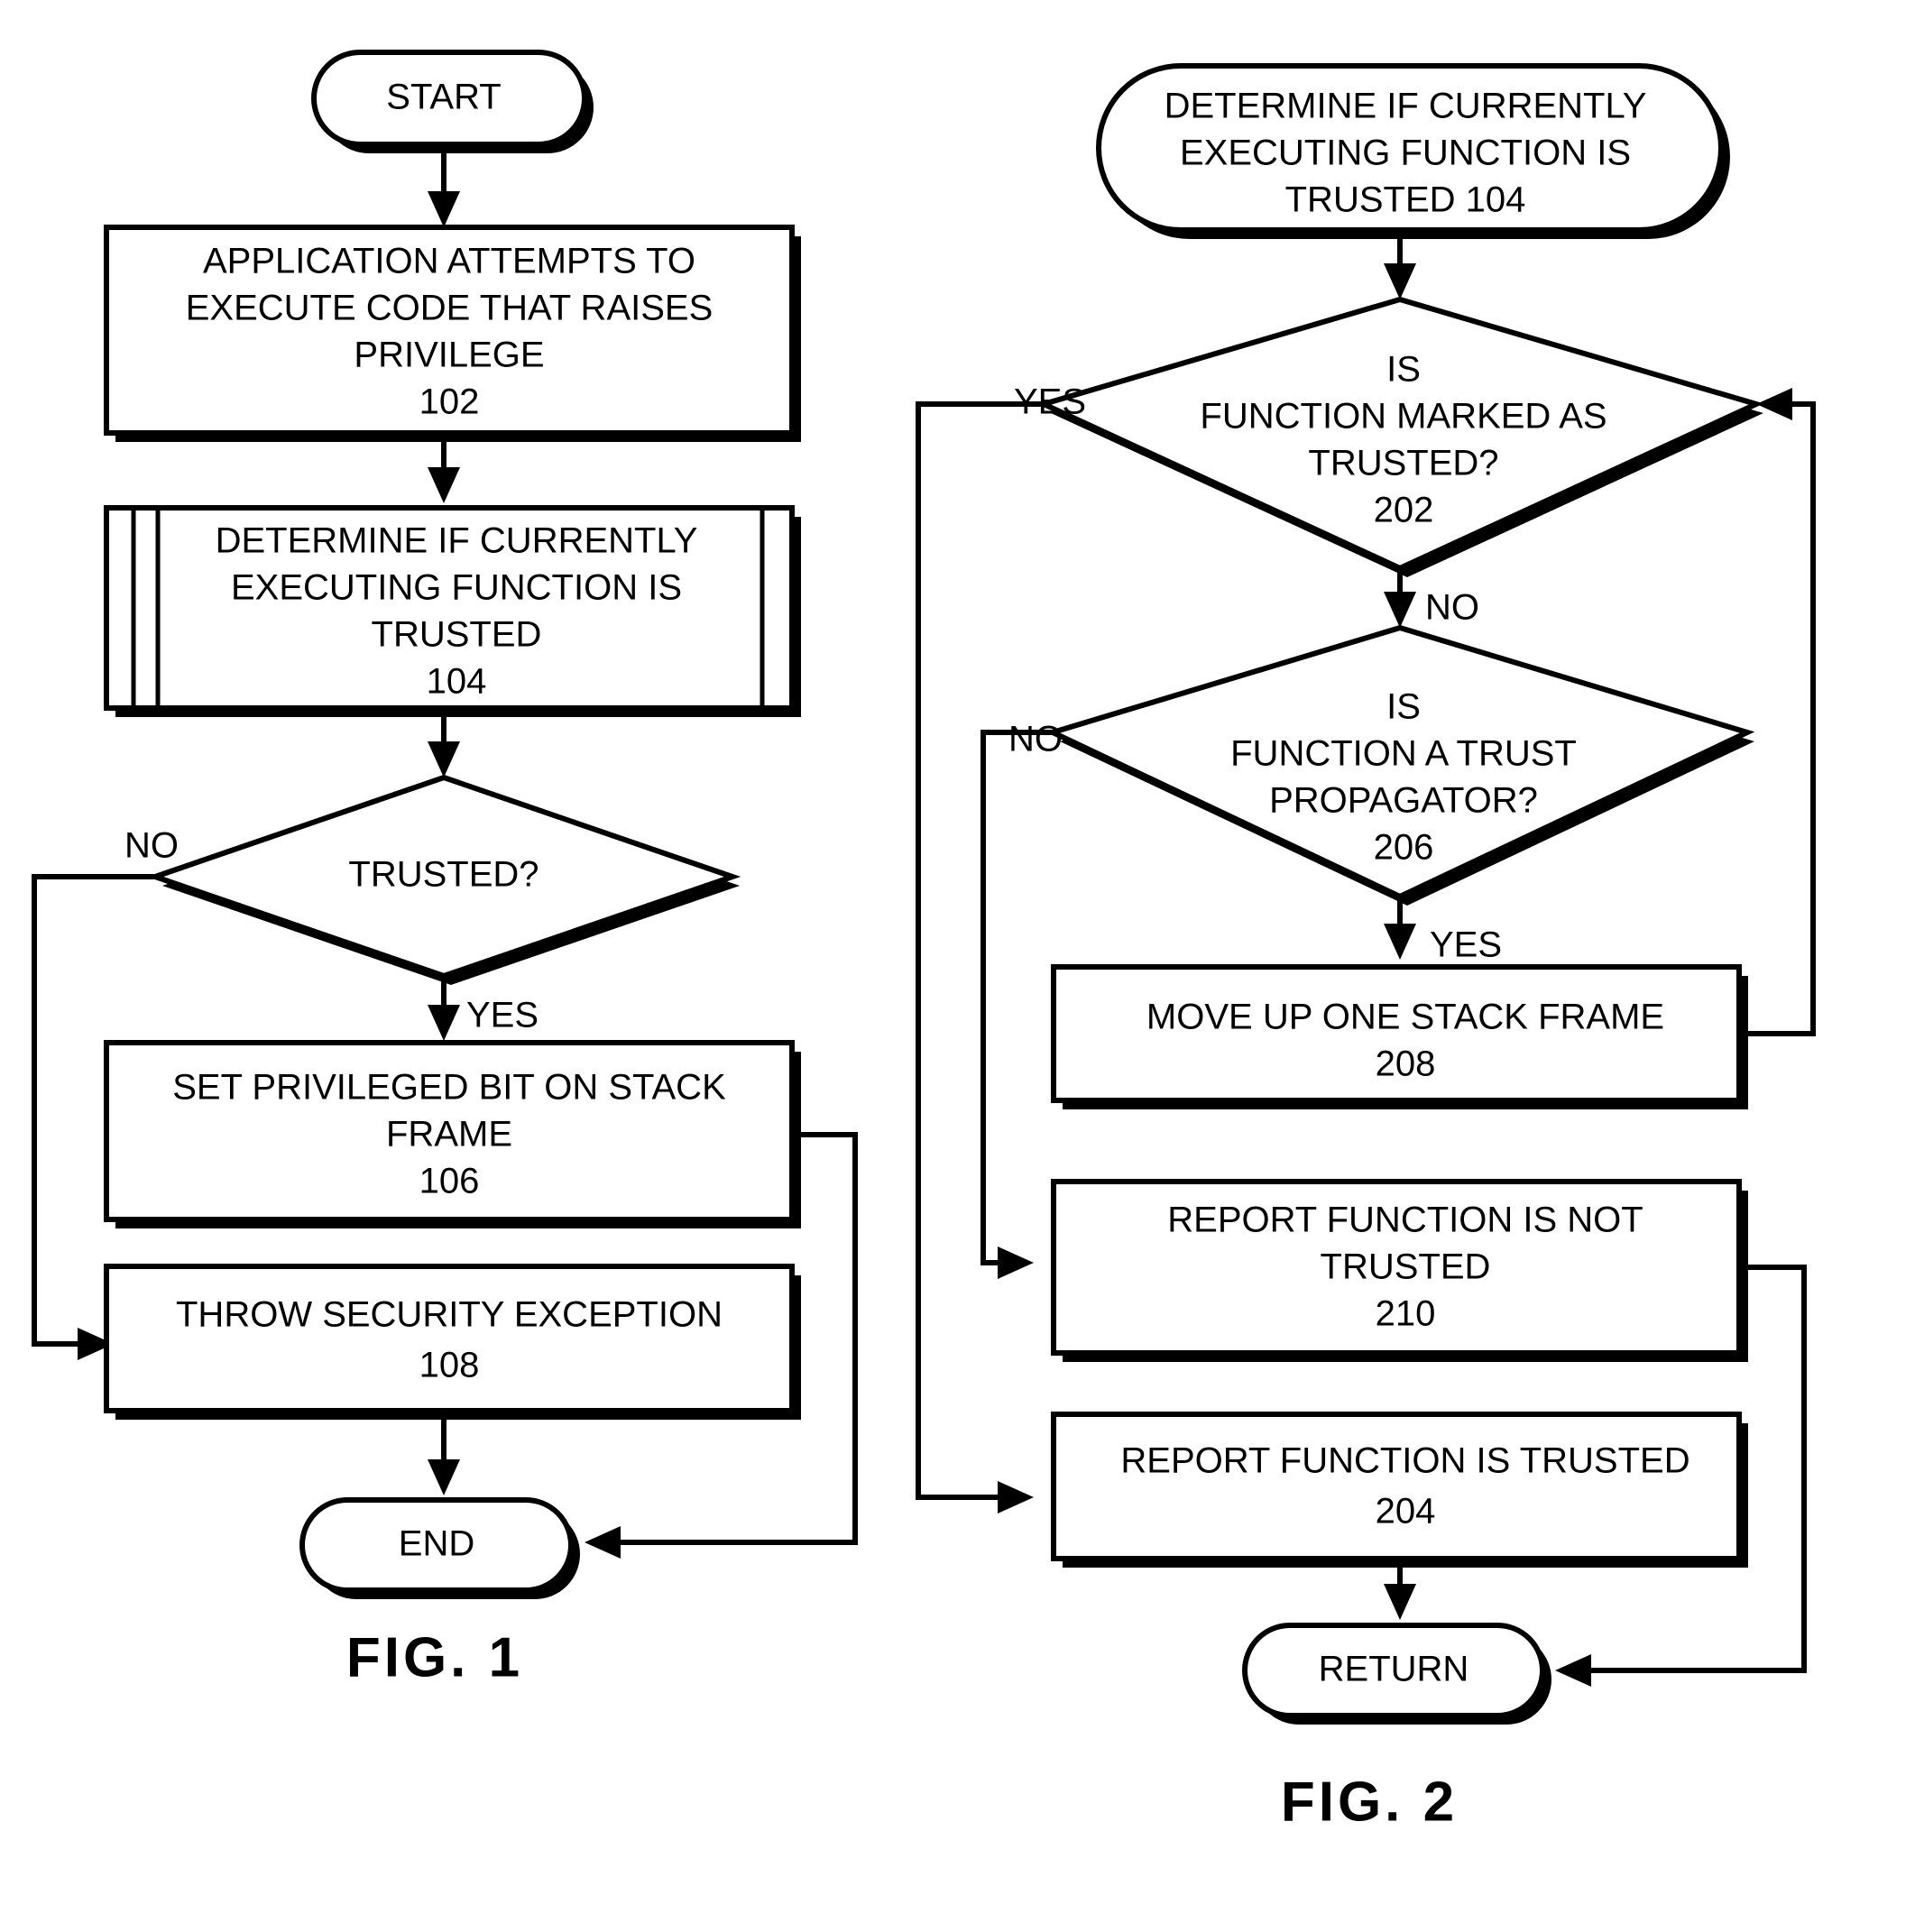 This screenshot has height=1932, width=1915. I want to click on fig2-box-208-line1: MOVE UP ONE STACK FRAME, so click(1405, 1017).